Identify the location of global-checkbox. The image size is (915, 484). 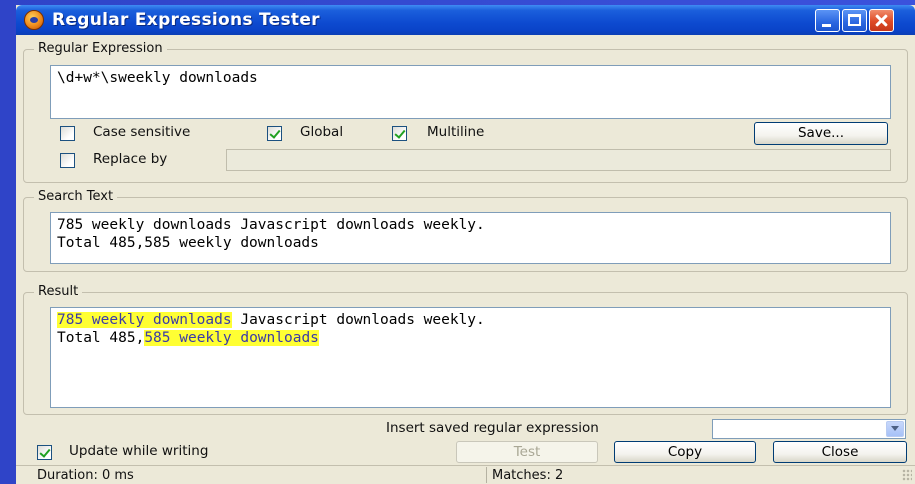
(274, 133).